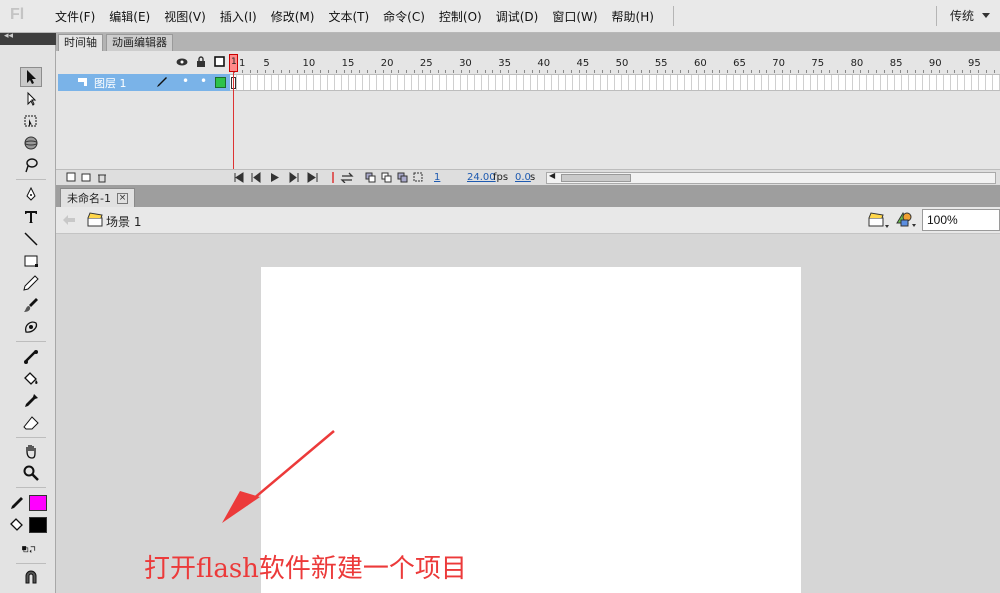  I want to click on menu-control: 控制(O), so click(460, 16).